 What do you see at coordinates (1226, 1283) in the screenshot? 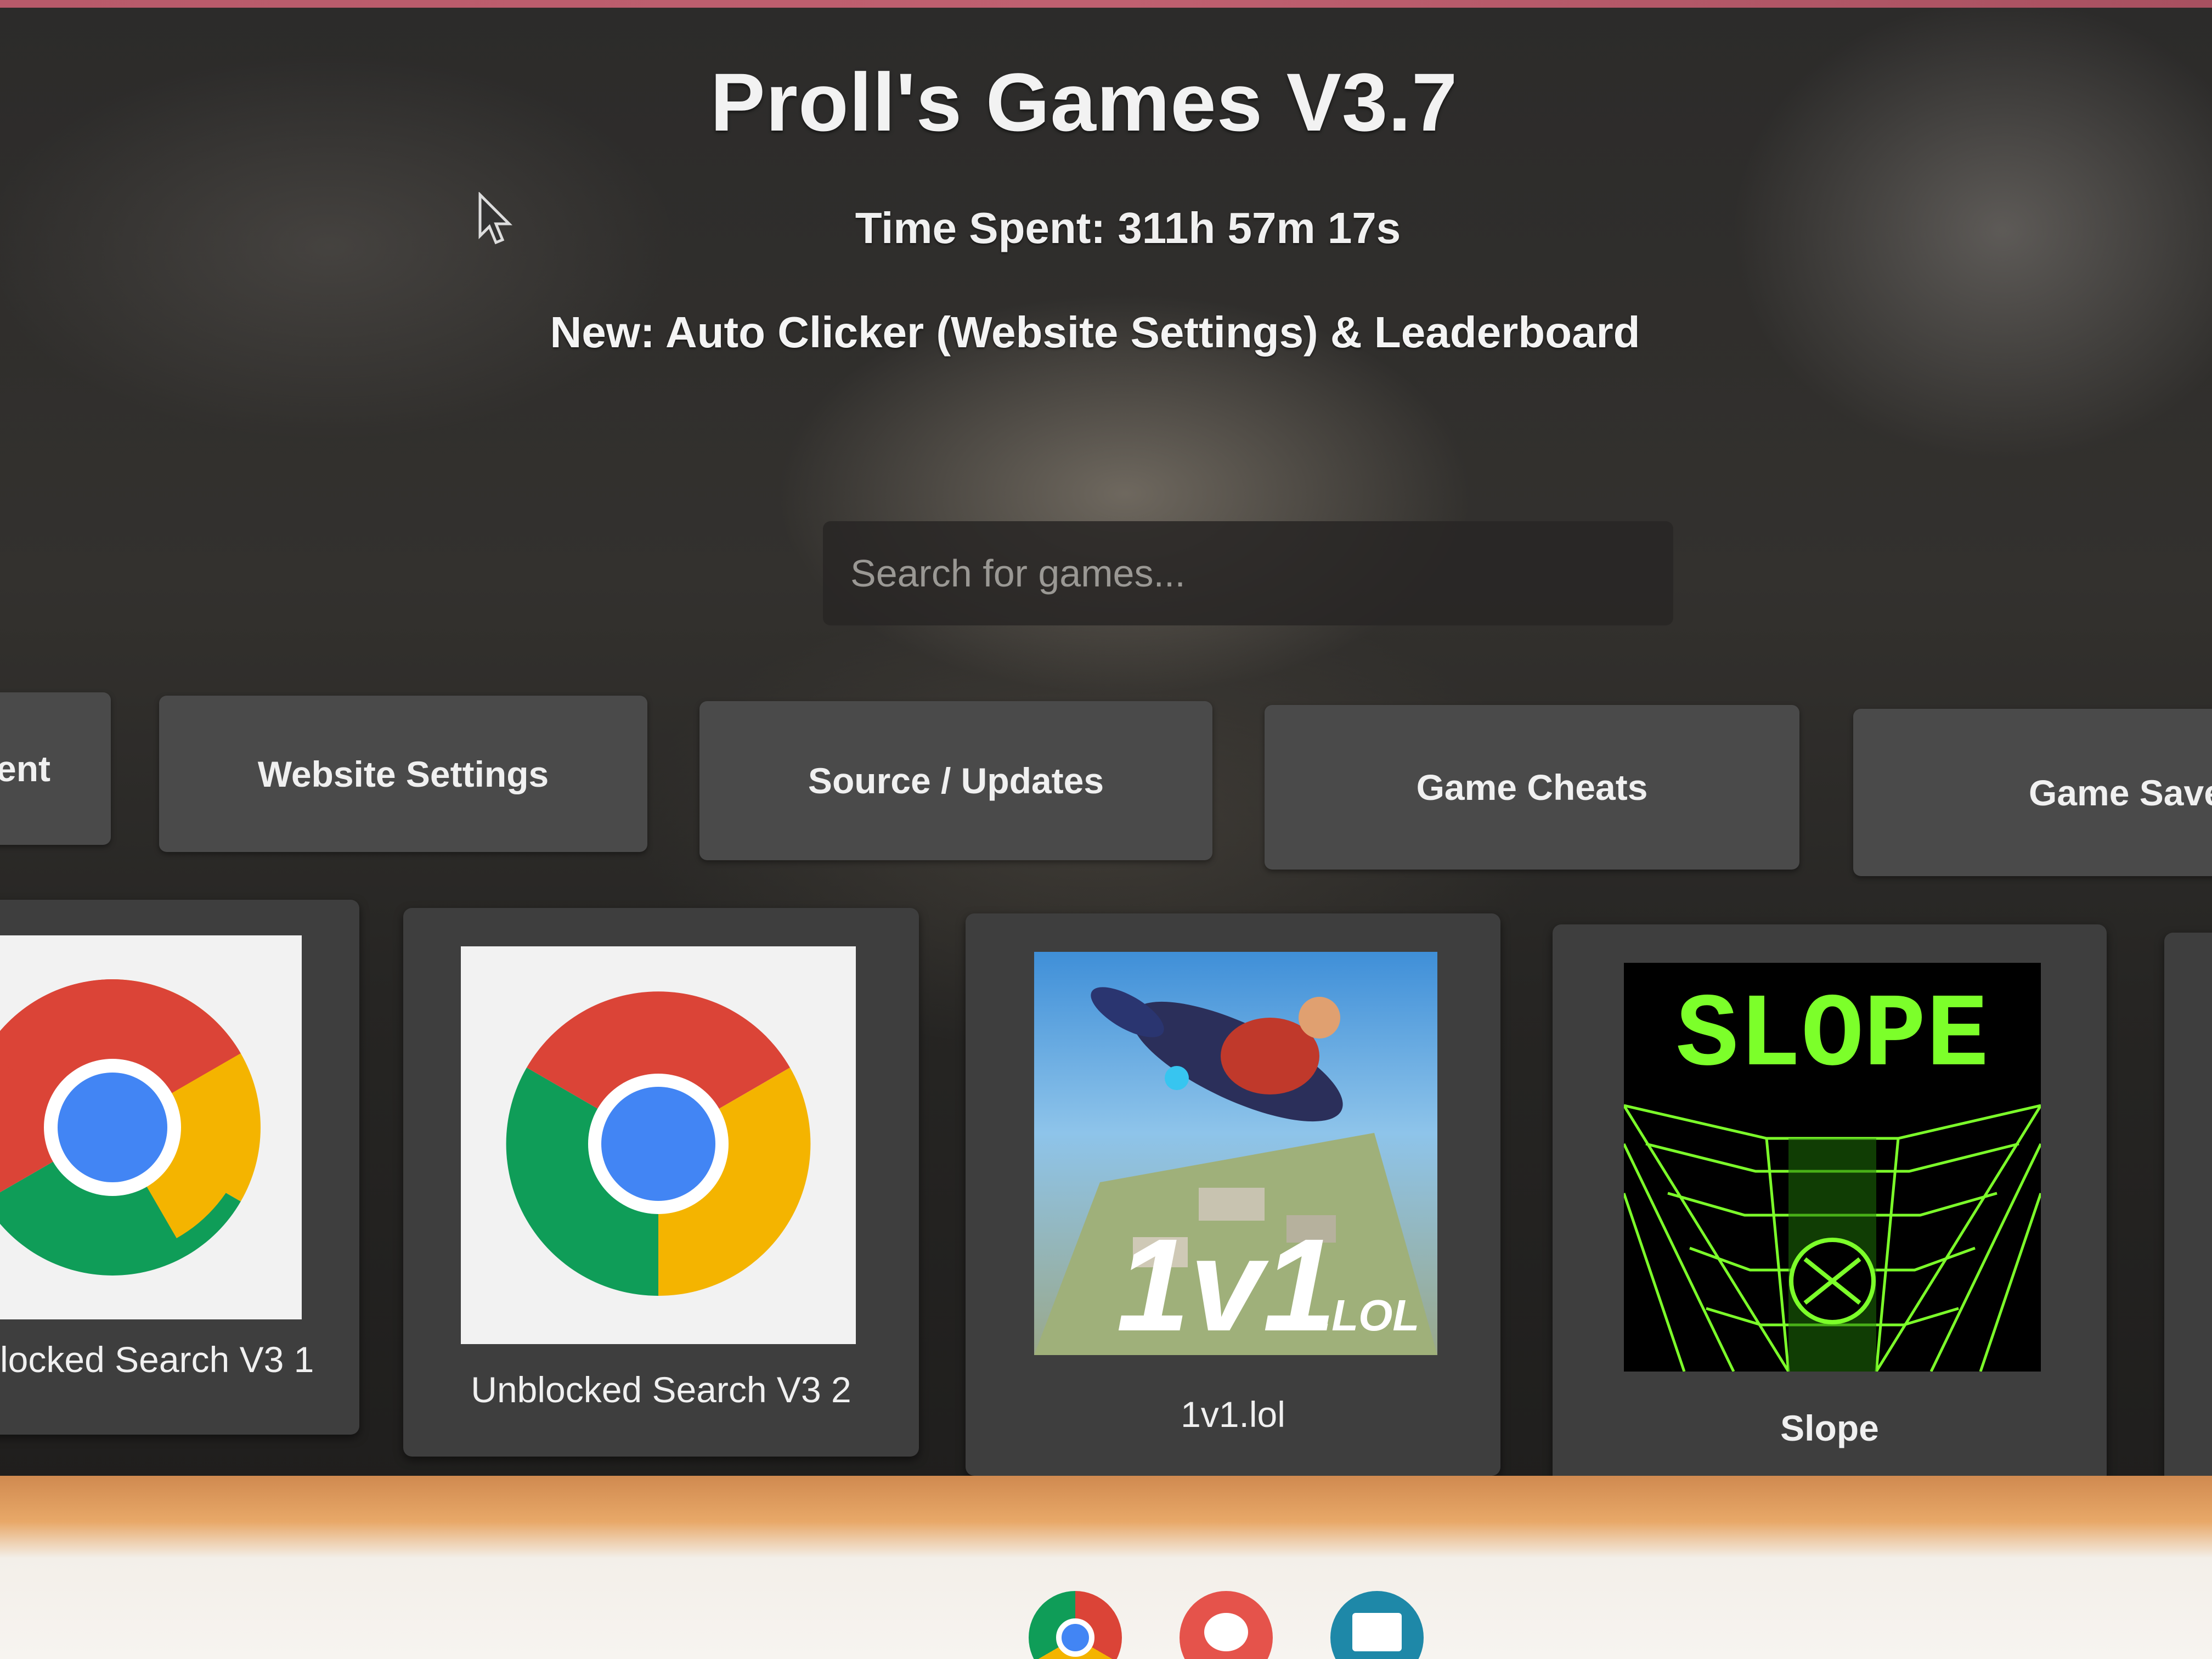
I see `thumb-title: 1v1` at bounding box center [1226, 1283].